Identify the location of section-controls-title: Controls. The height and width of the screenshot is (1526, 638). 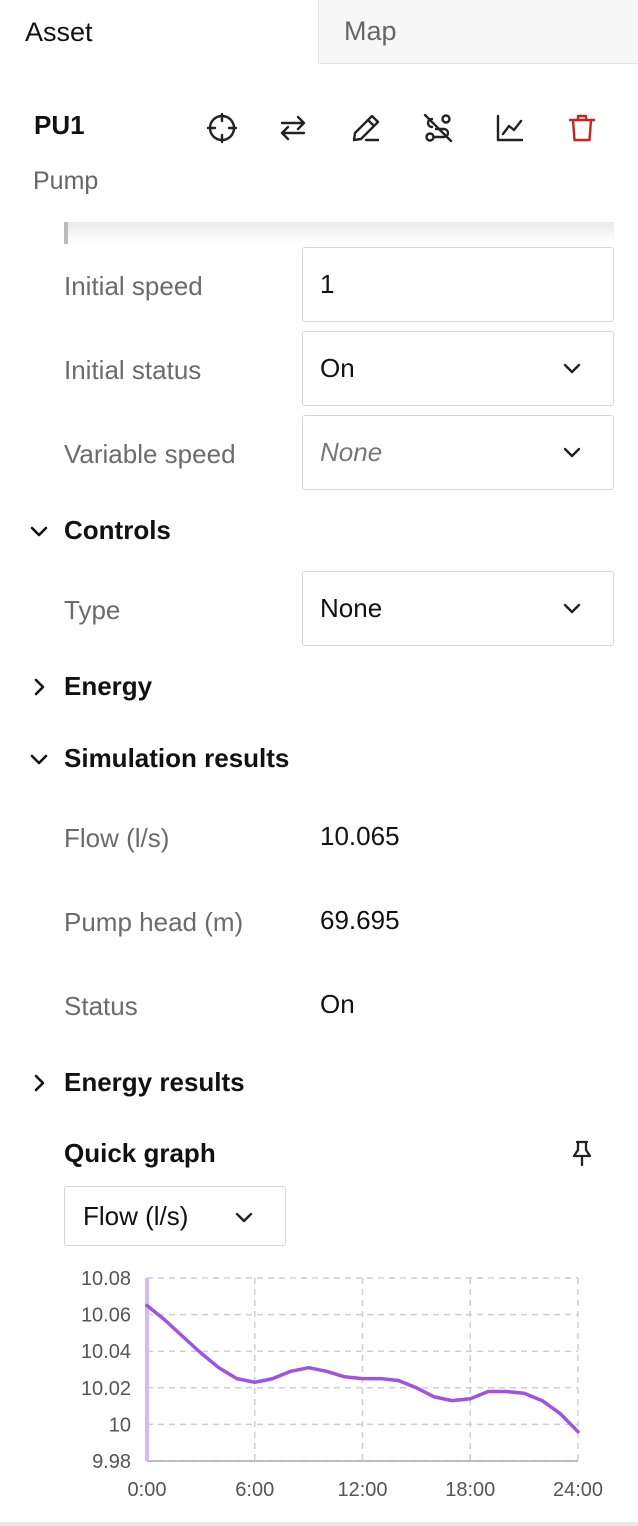
(117, 530).